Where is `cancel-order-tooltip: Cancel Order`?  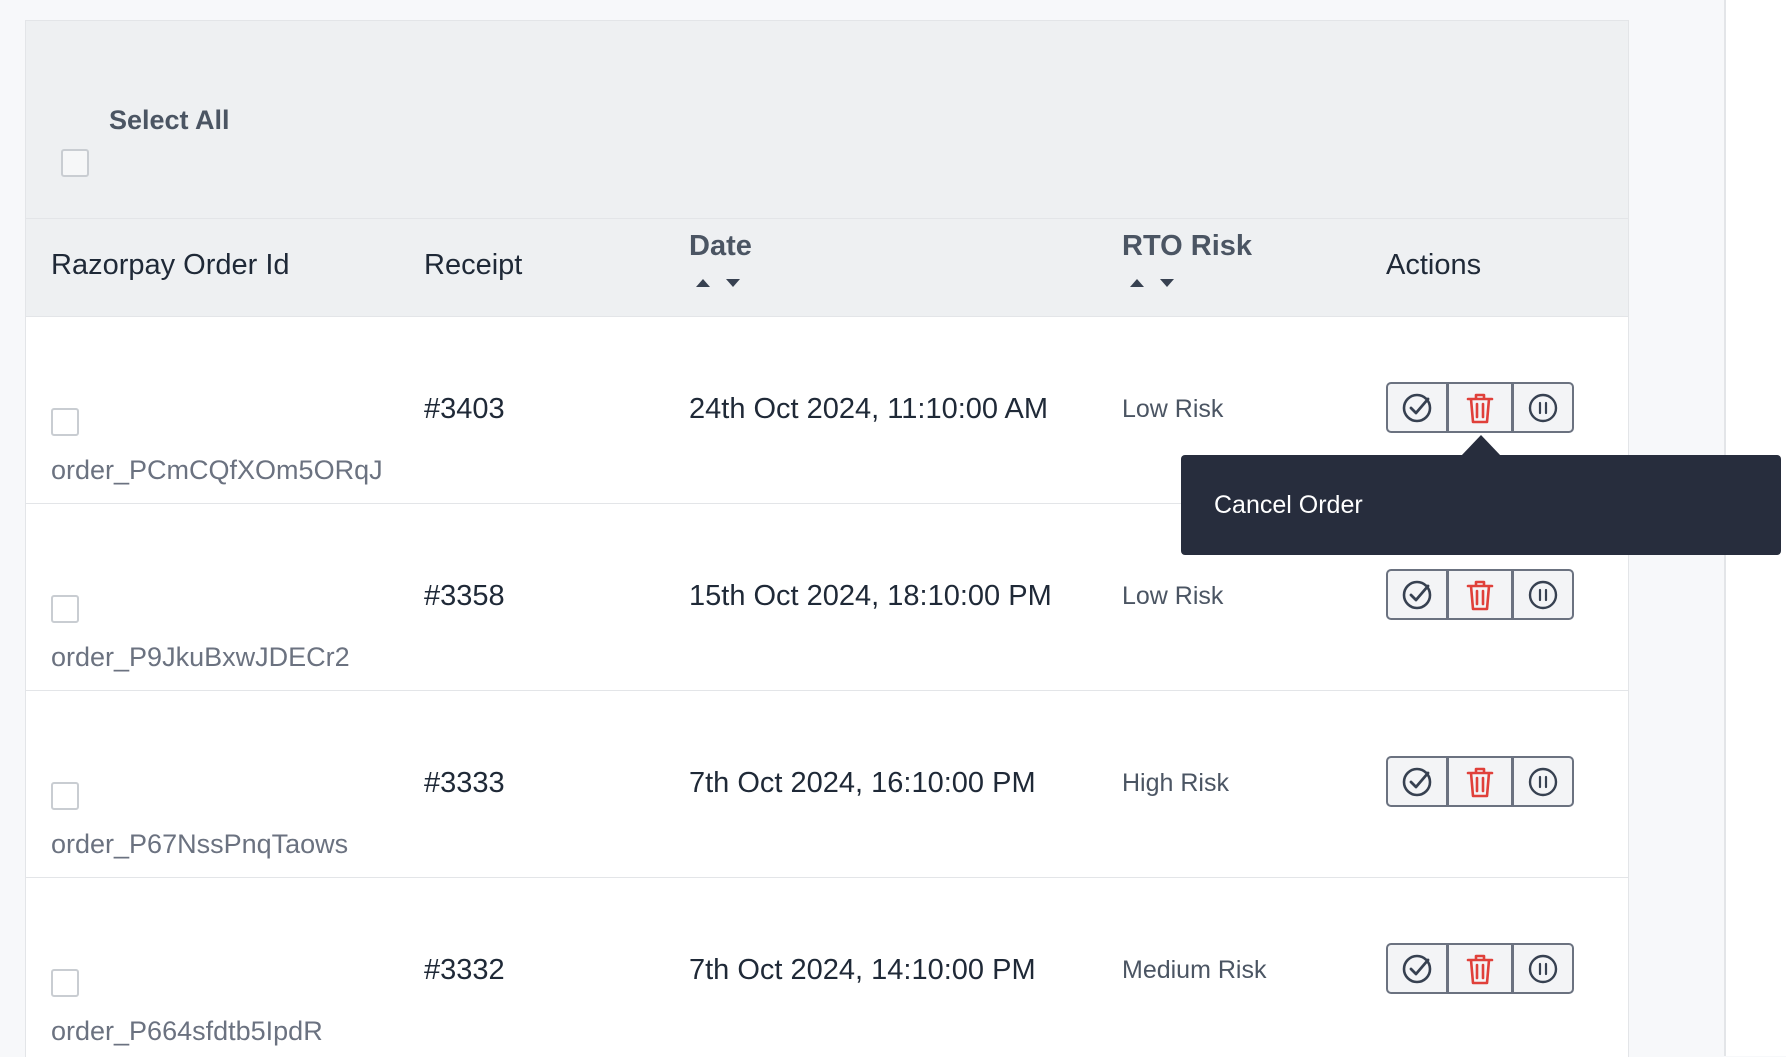 cancel-order-tooltip: Cancel Order is located at coordinates (1481, 505).